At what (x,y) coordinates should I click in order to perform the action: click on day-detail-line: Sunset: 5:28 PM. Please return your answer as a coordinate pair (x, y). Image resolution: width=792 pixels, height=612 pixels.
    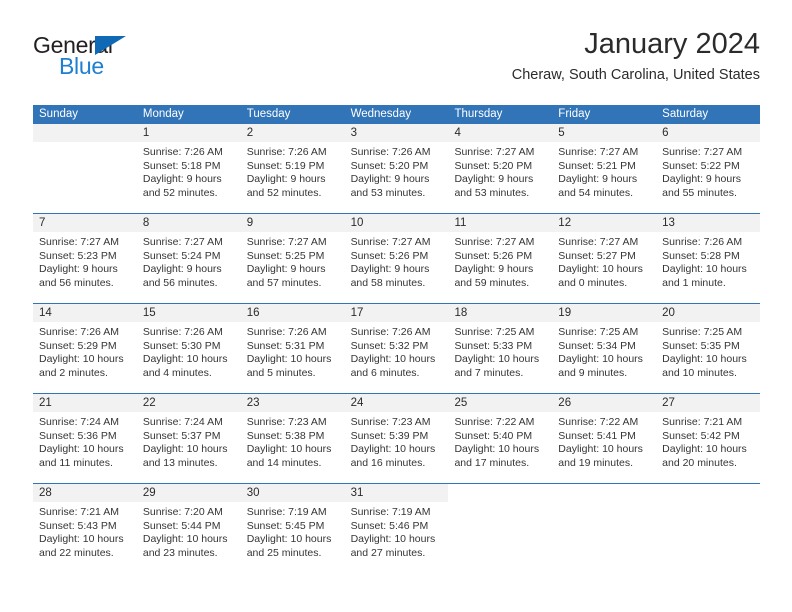
    Looking at the image, I should click on (701, 255).